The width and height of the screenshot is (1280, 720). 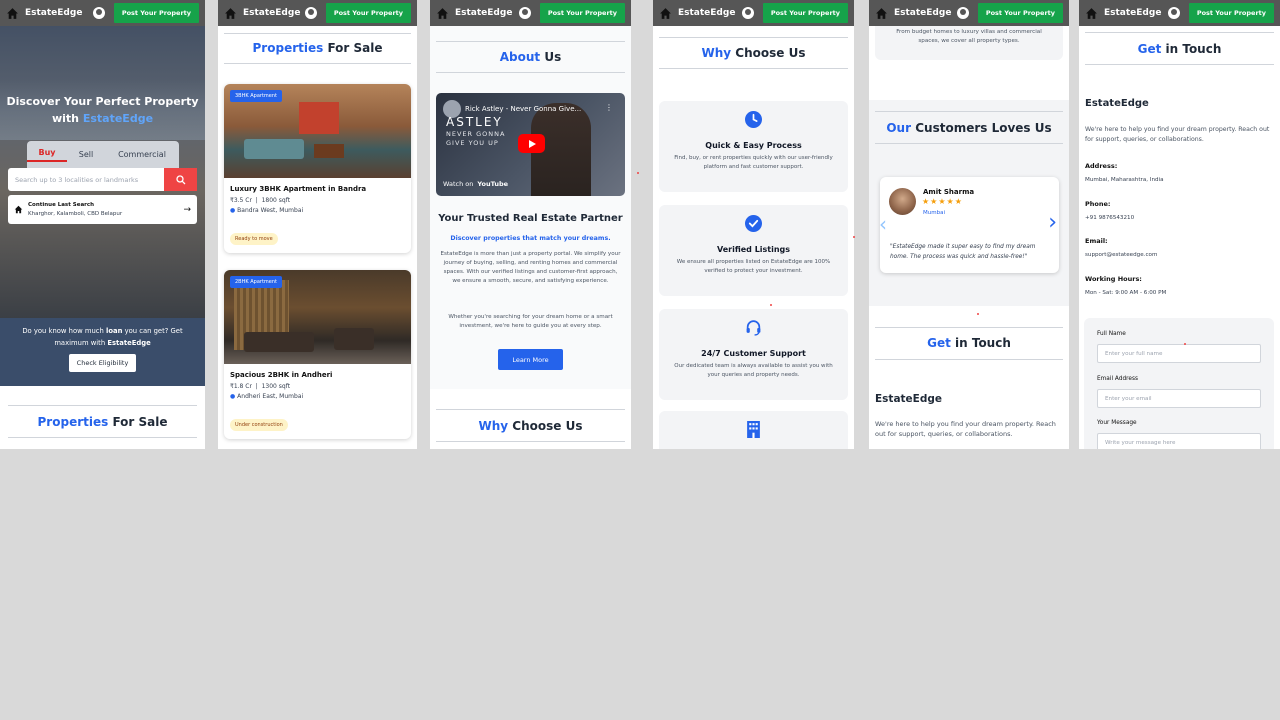 I want to click on rating-stars: ★★★★★, so click(x=942, y=201).